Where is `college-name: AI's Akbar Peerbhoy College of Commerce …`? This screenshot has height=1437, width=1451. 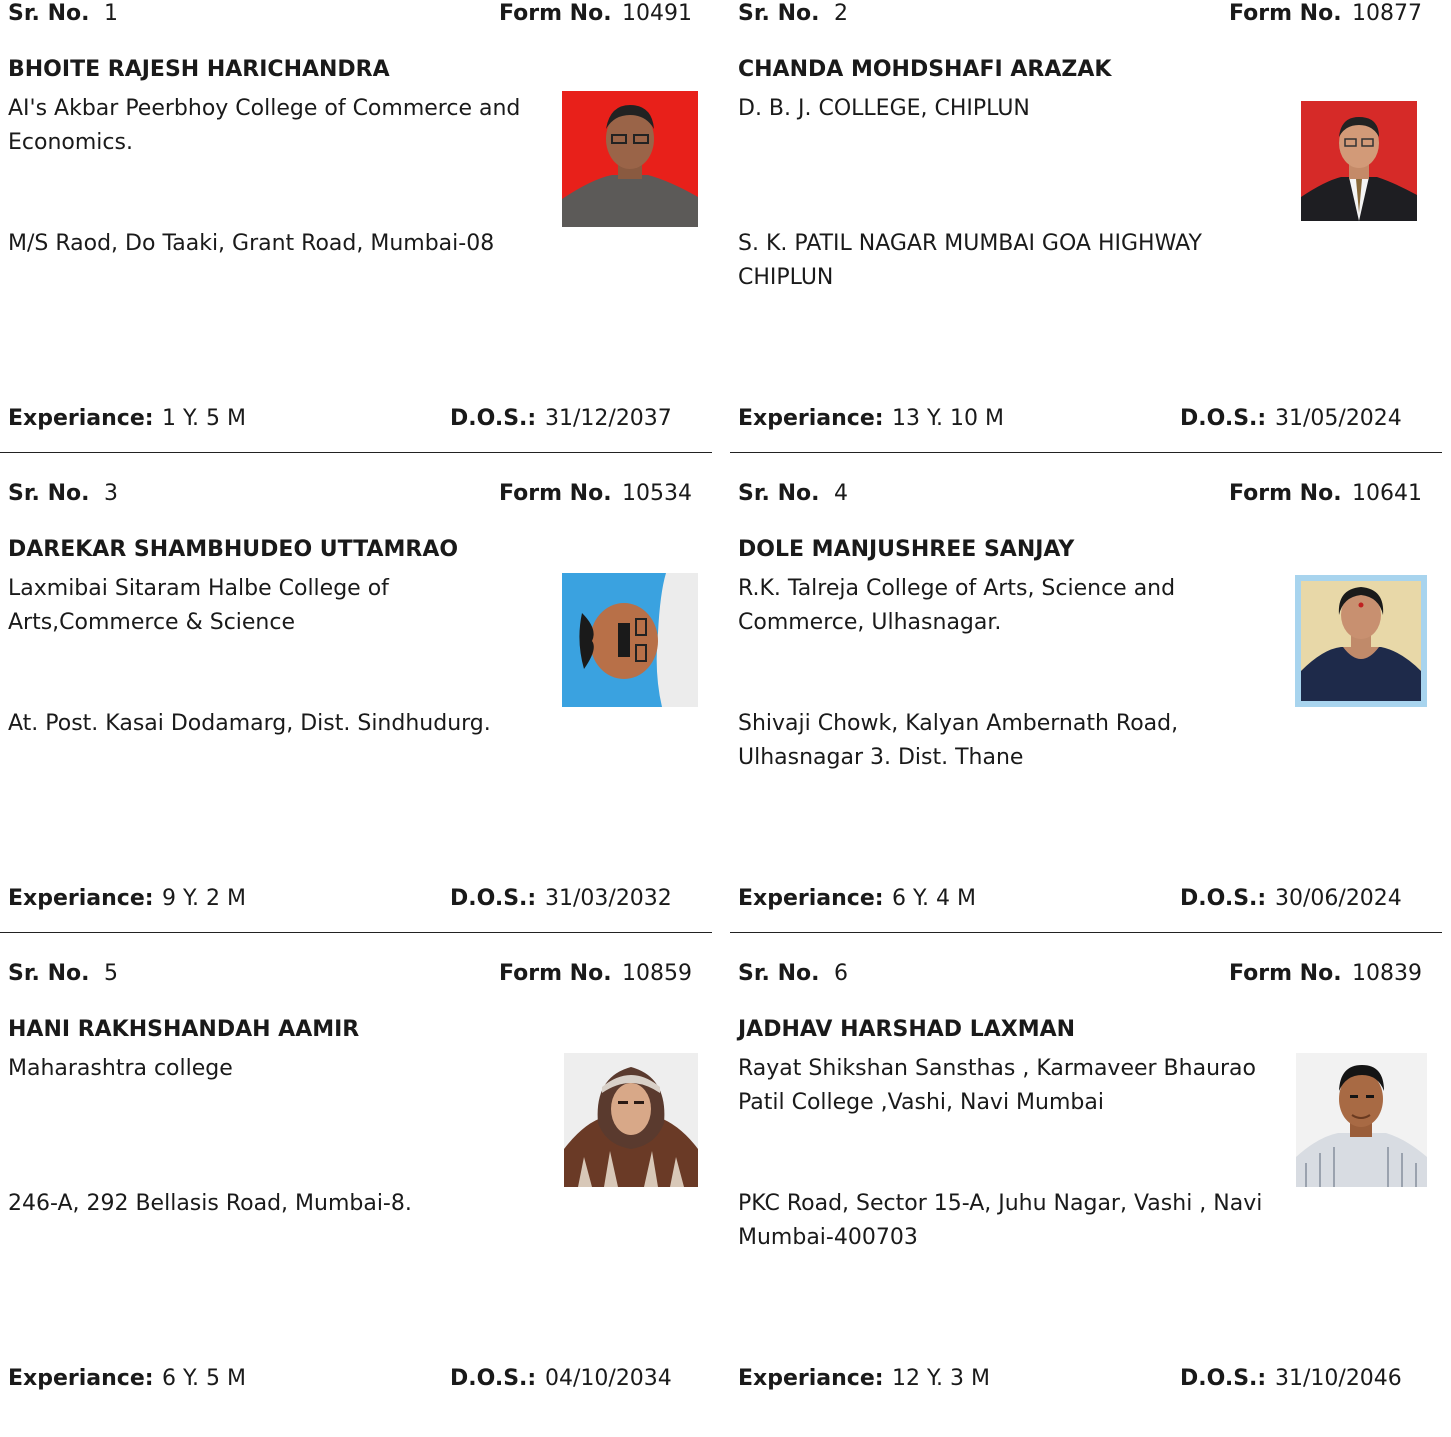 college-name: AI's Akbar Peerbhoy College of Commerce … is located at coordinates (264, 125).